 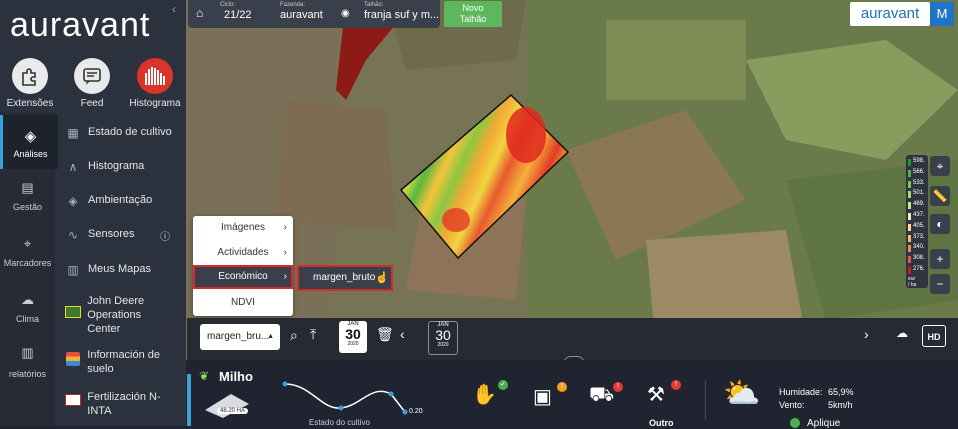 I want to click on legend-value: 437., so click(x=919, y=215).